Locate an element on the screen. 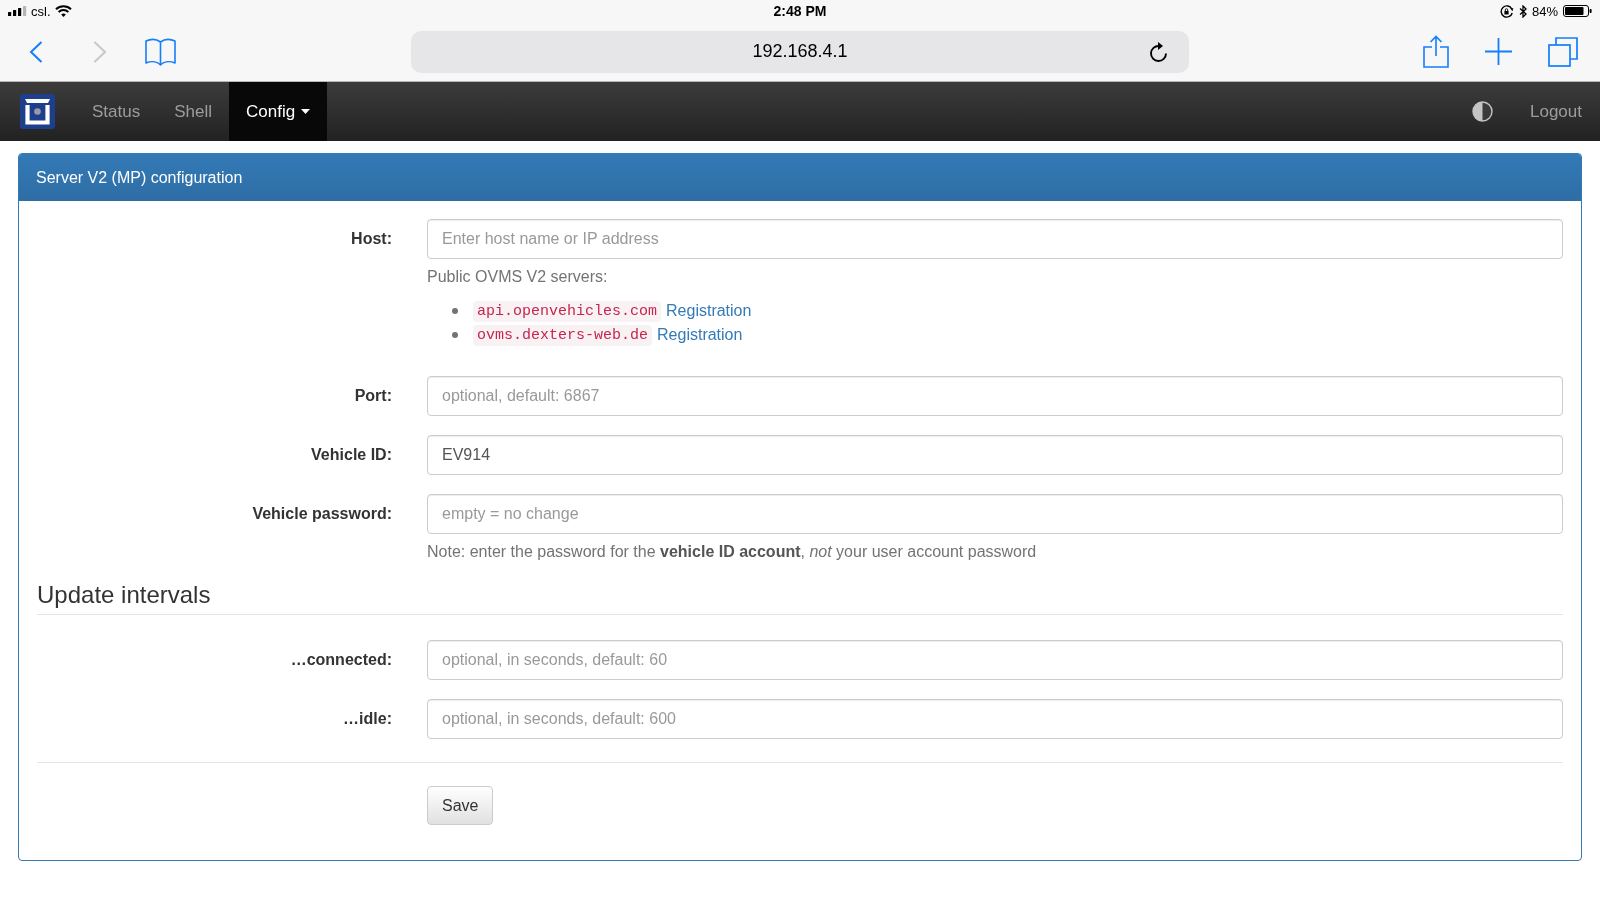  reload-icon is located at coordinates (1159, 51).